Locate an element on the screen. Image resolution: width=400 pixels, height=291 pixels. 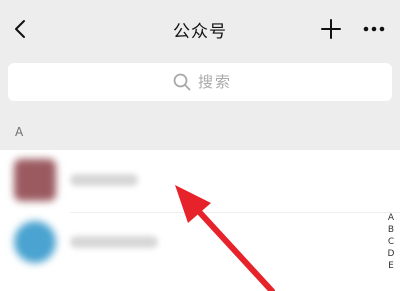
index-letter-c: C is located at coordinates (391, 242).